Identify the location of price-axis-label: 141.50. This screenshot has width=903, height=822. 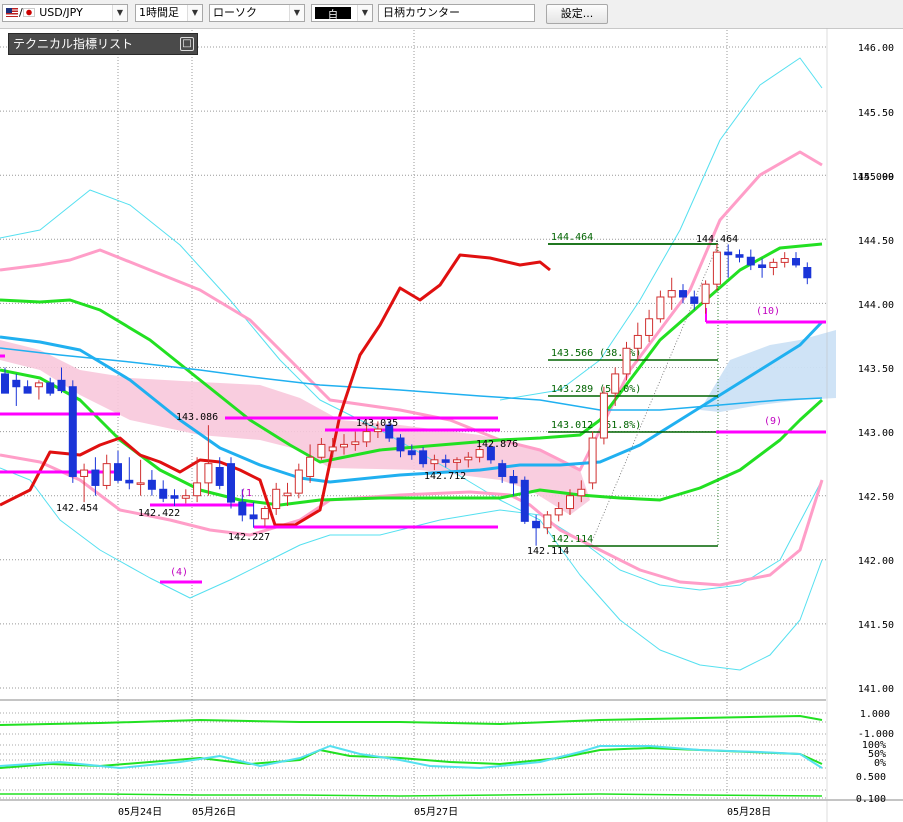
(876, 625).